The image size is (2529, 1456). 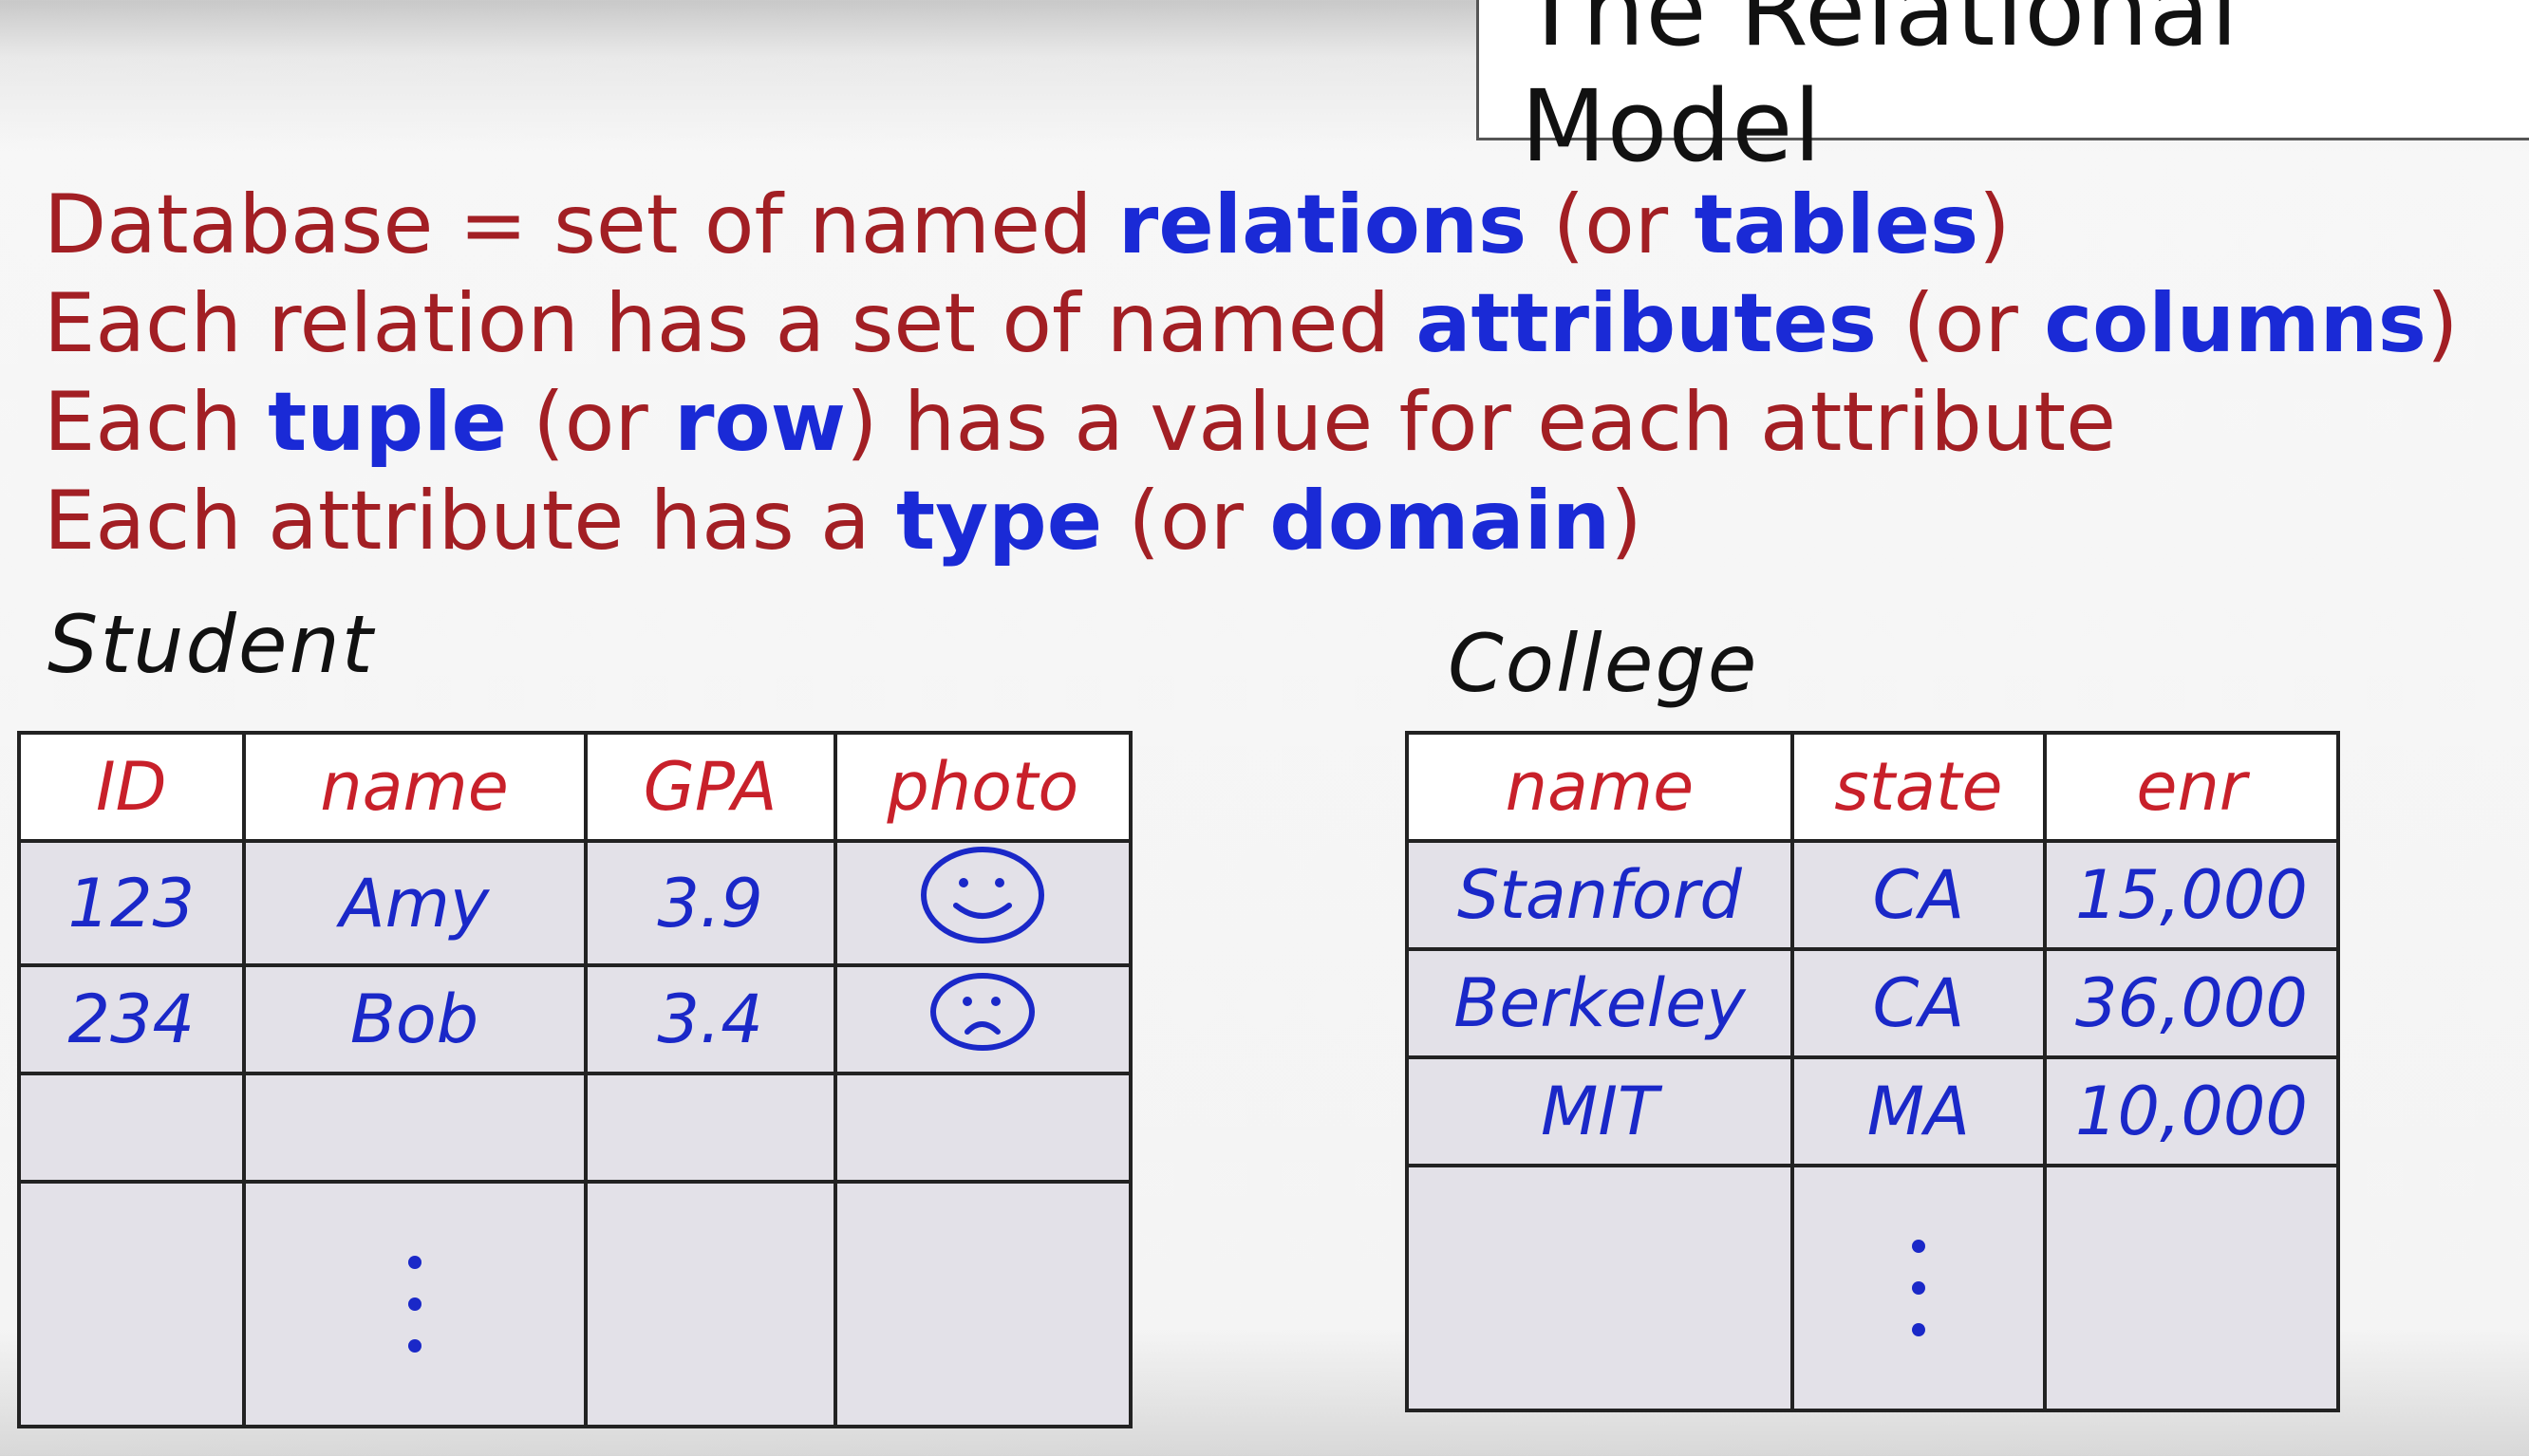 I want to click on smiley-face-icon, so click(x=983, y=895).